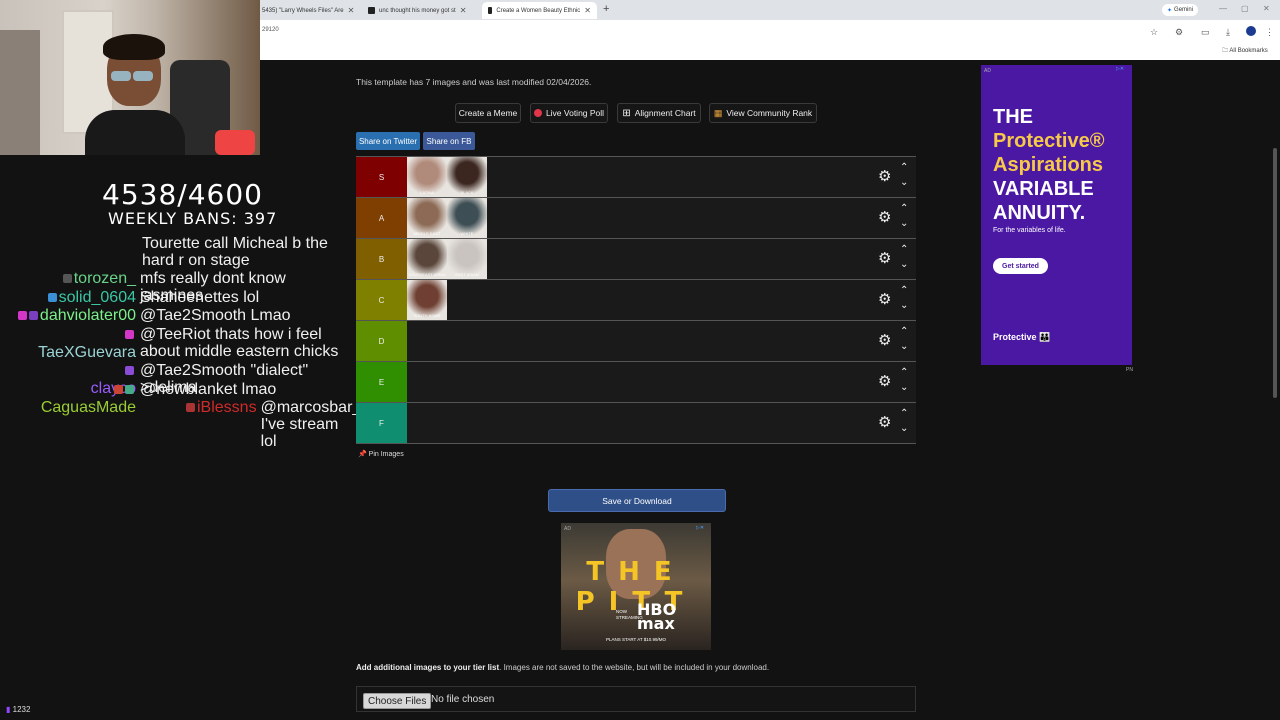  What do you see at coordinates (381, 382) in the screenshot?
I see `tier-label: E` at bounding box center [381, 382].